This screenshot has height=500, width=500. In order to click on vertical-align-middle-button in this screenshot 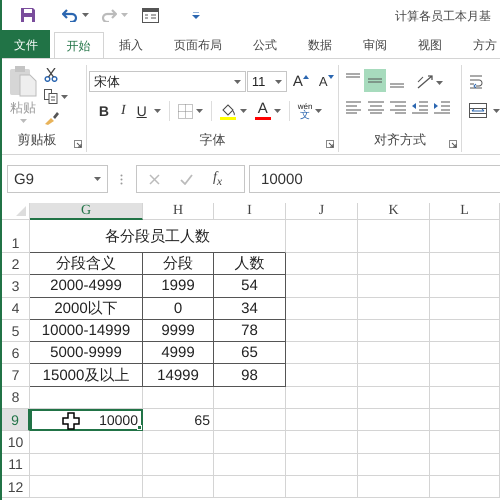, I will do `click(375, 80)`.